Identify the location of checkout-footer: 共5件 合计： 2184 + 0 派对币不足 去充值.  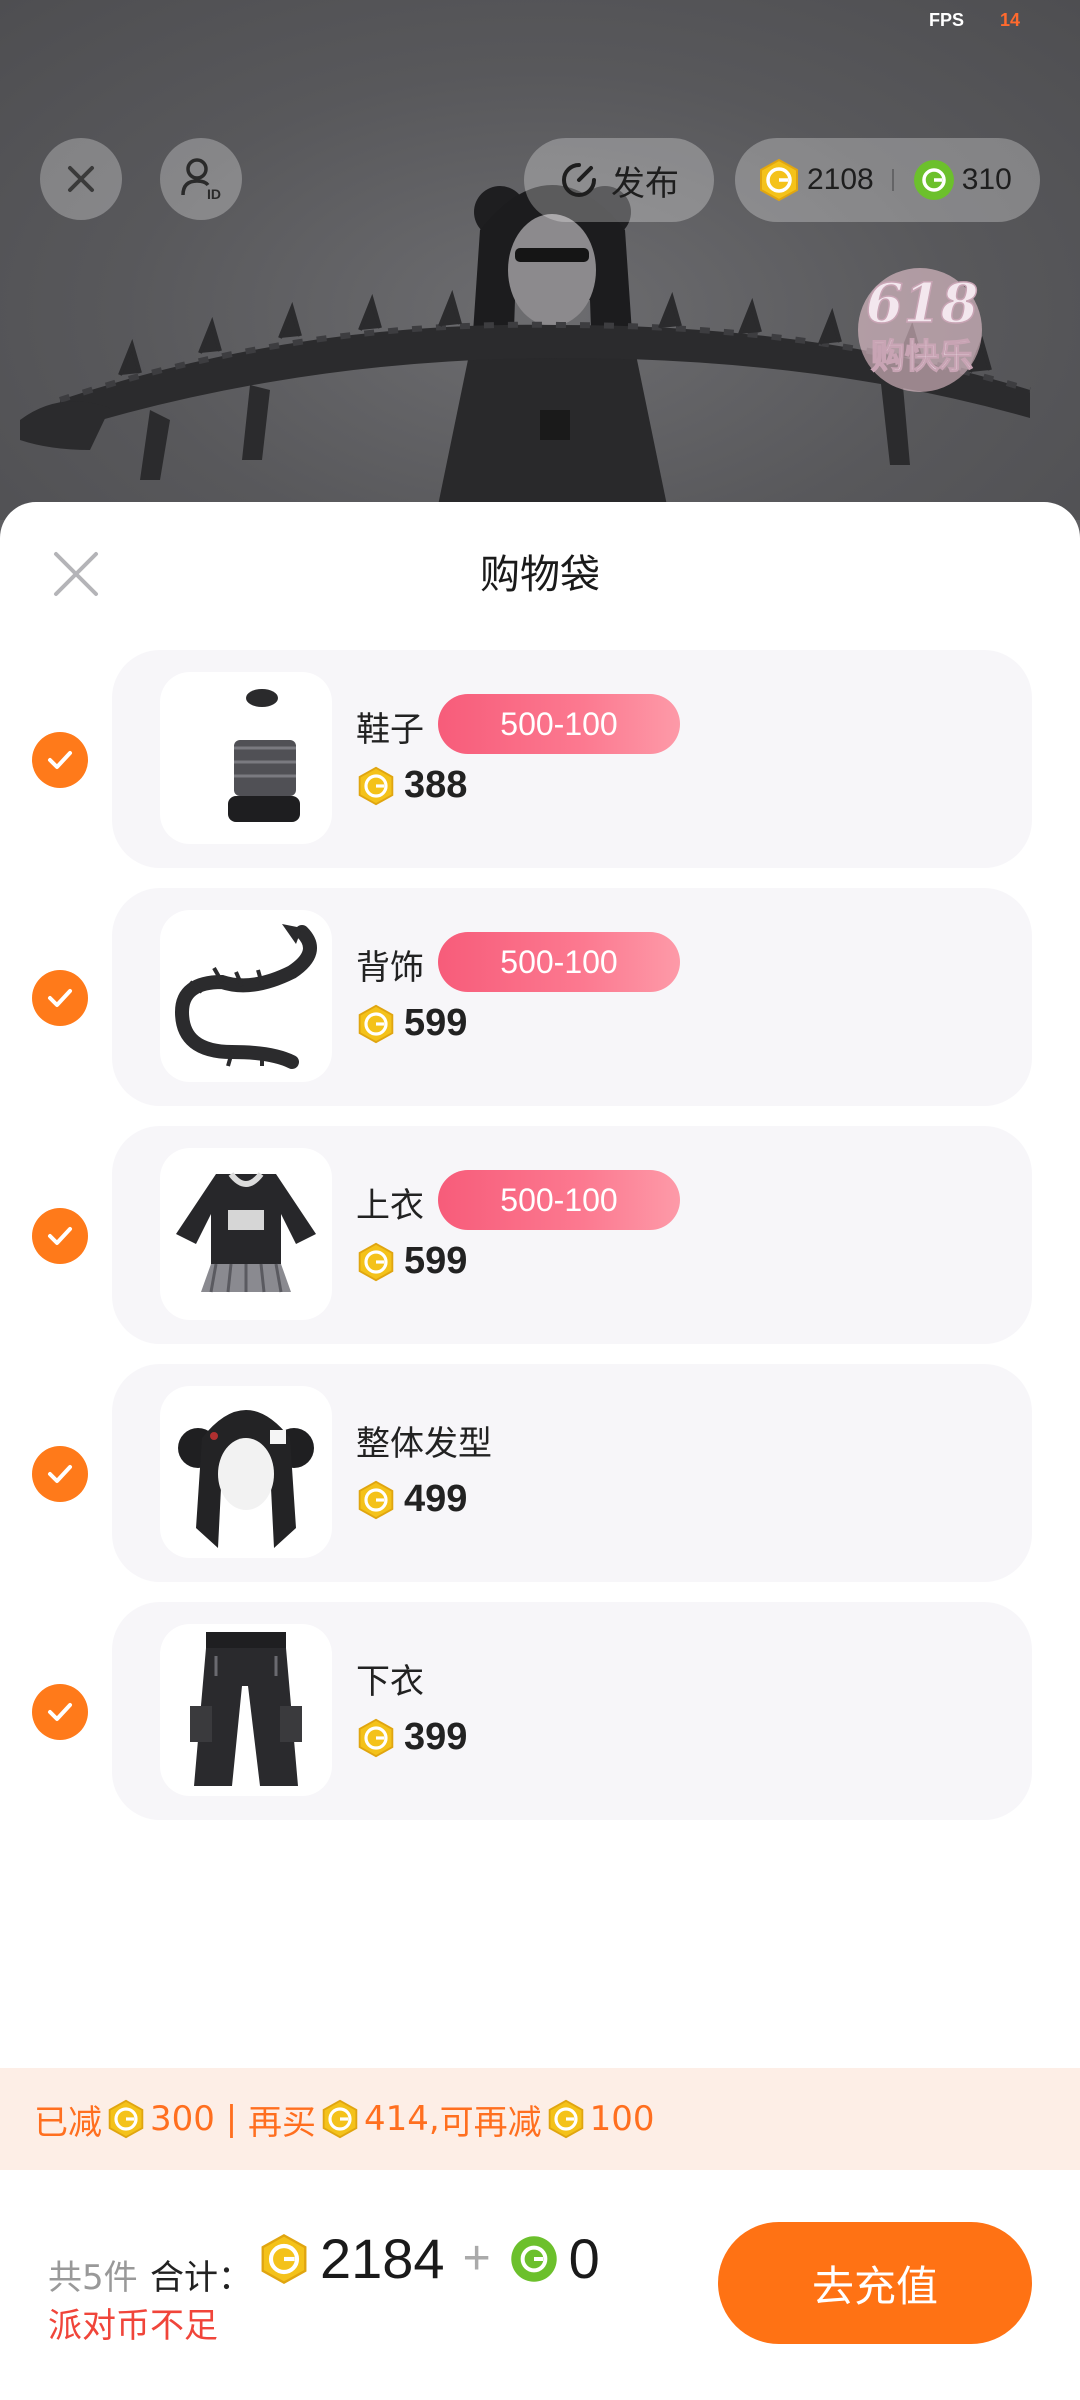
(540, 2285).